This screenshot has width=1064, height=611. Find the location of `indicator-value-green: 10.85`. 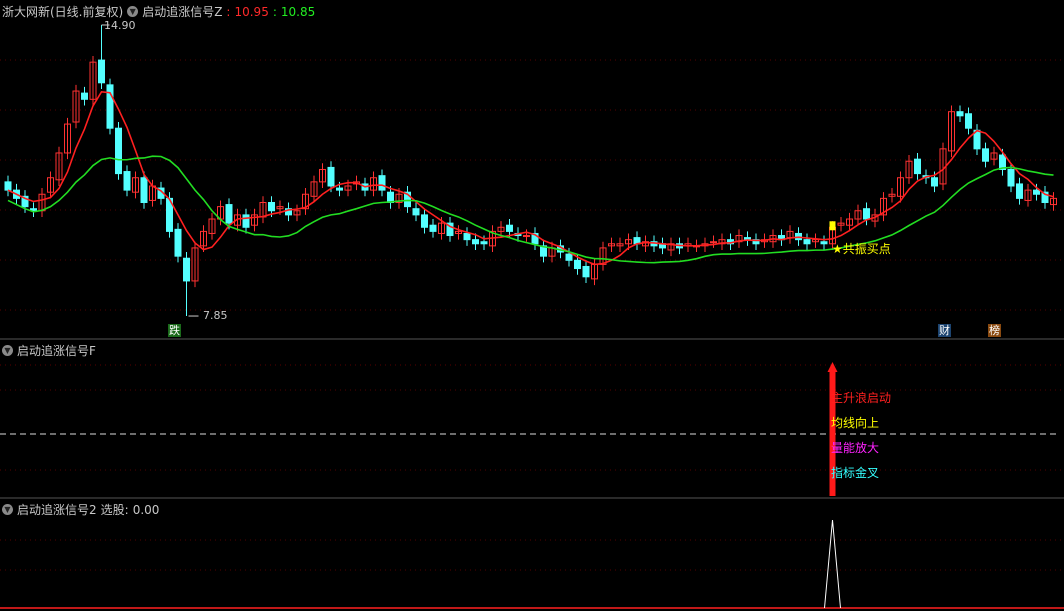

indicator-value-green: 10.85 is located at coordinates (298, 11).